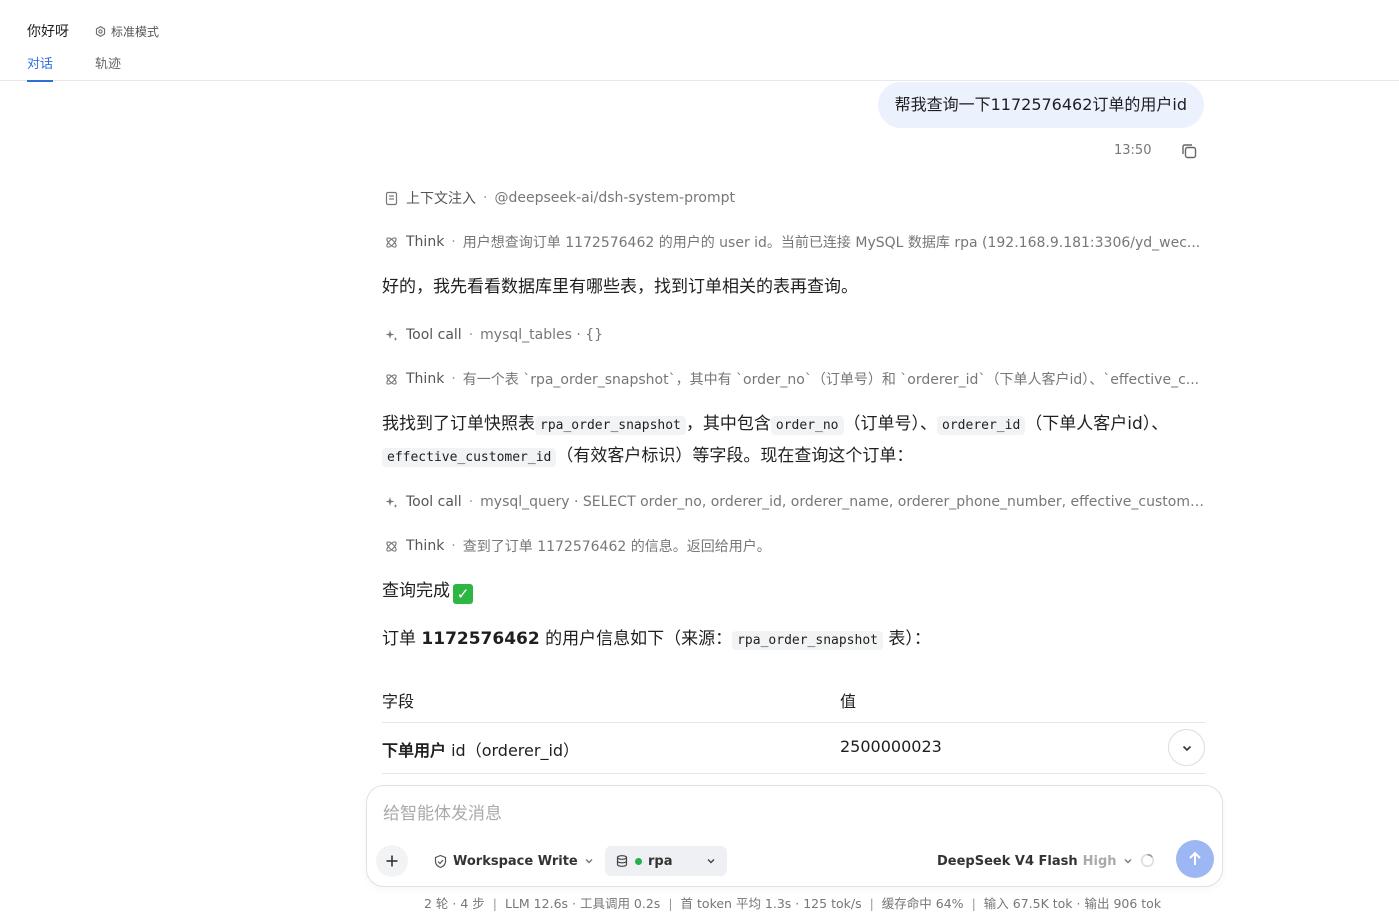 The image size is (1399, 924). Describe the element at coordinates (728, 424) in the screenshot. I see `reply-text: ，其中包含` at that location.